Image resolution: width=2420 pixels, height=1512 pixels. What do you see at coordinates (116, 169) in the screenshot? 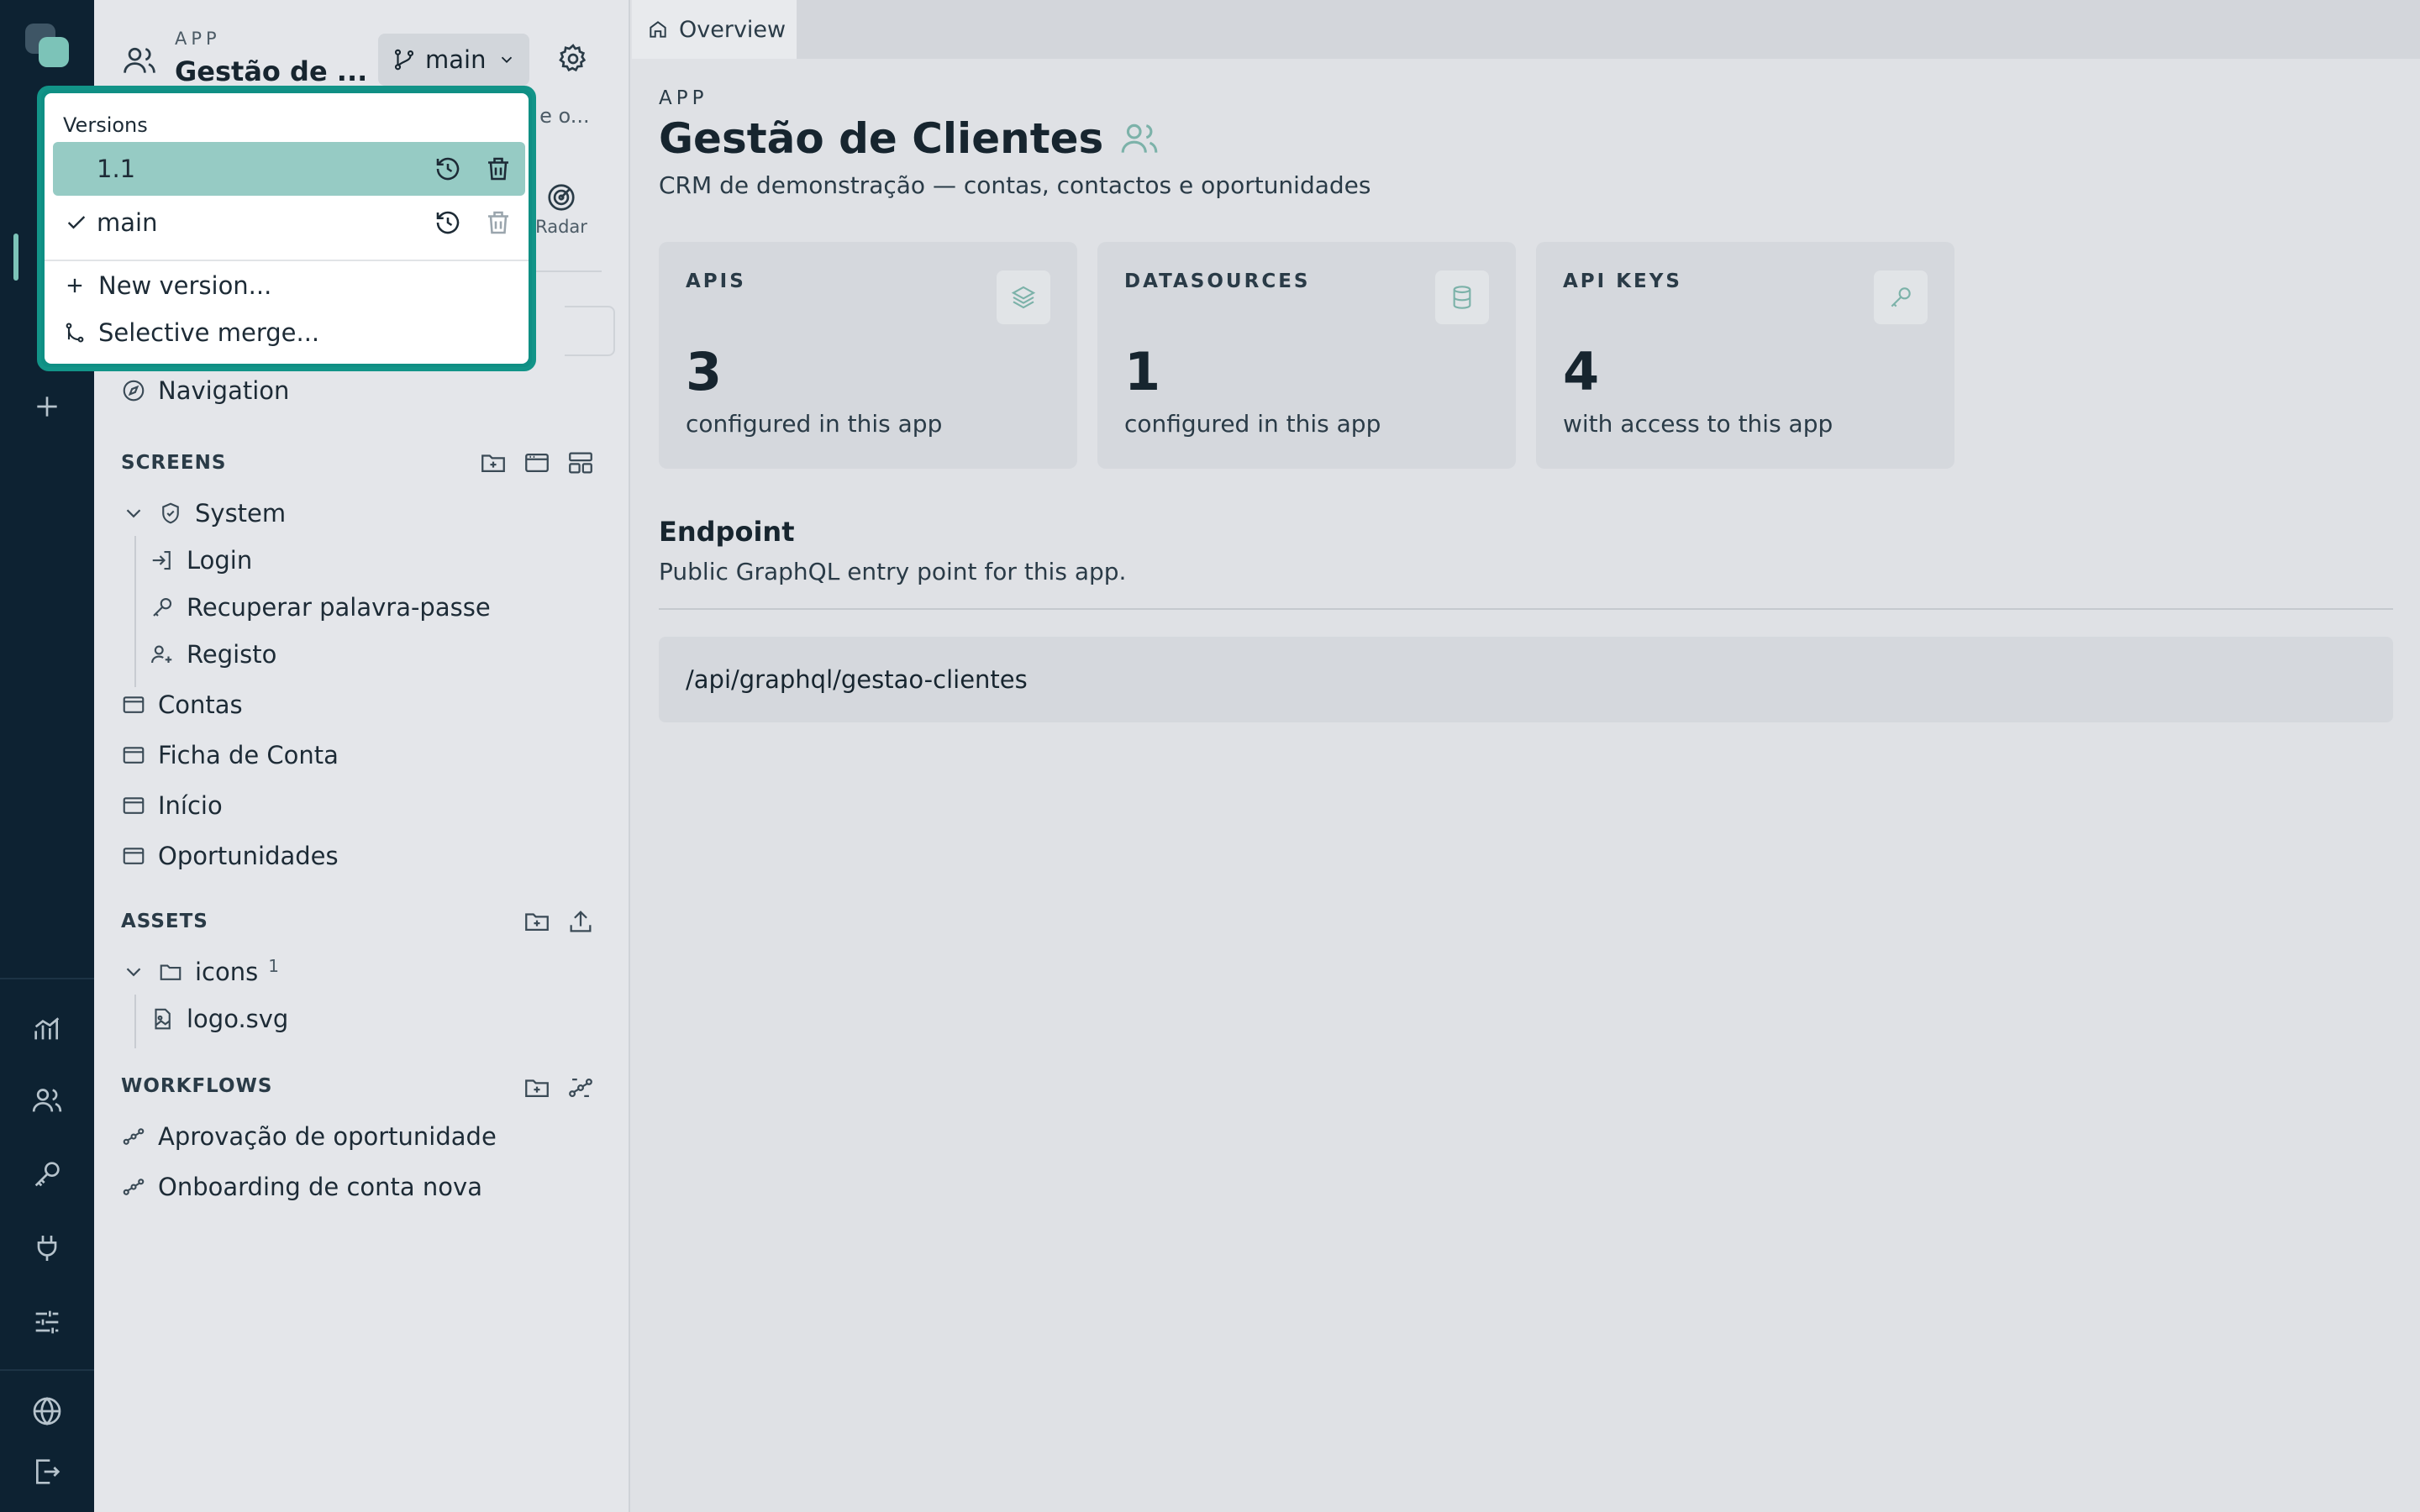
I see `version-label: 1.1` at bounding box center [116, 169].